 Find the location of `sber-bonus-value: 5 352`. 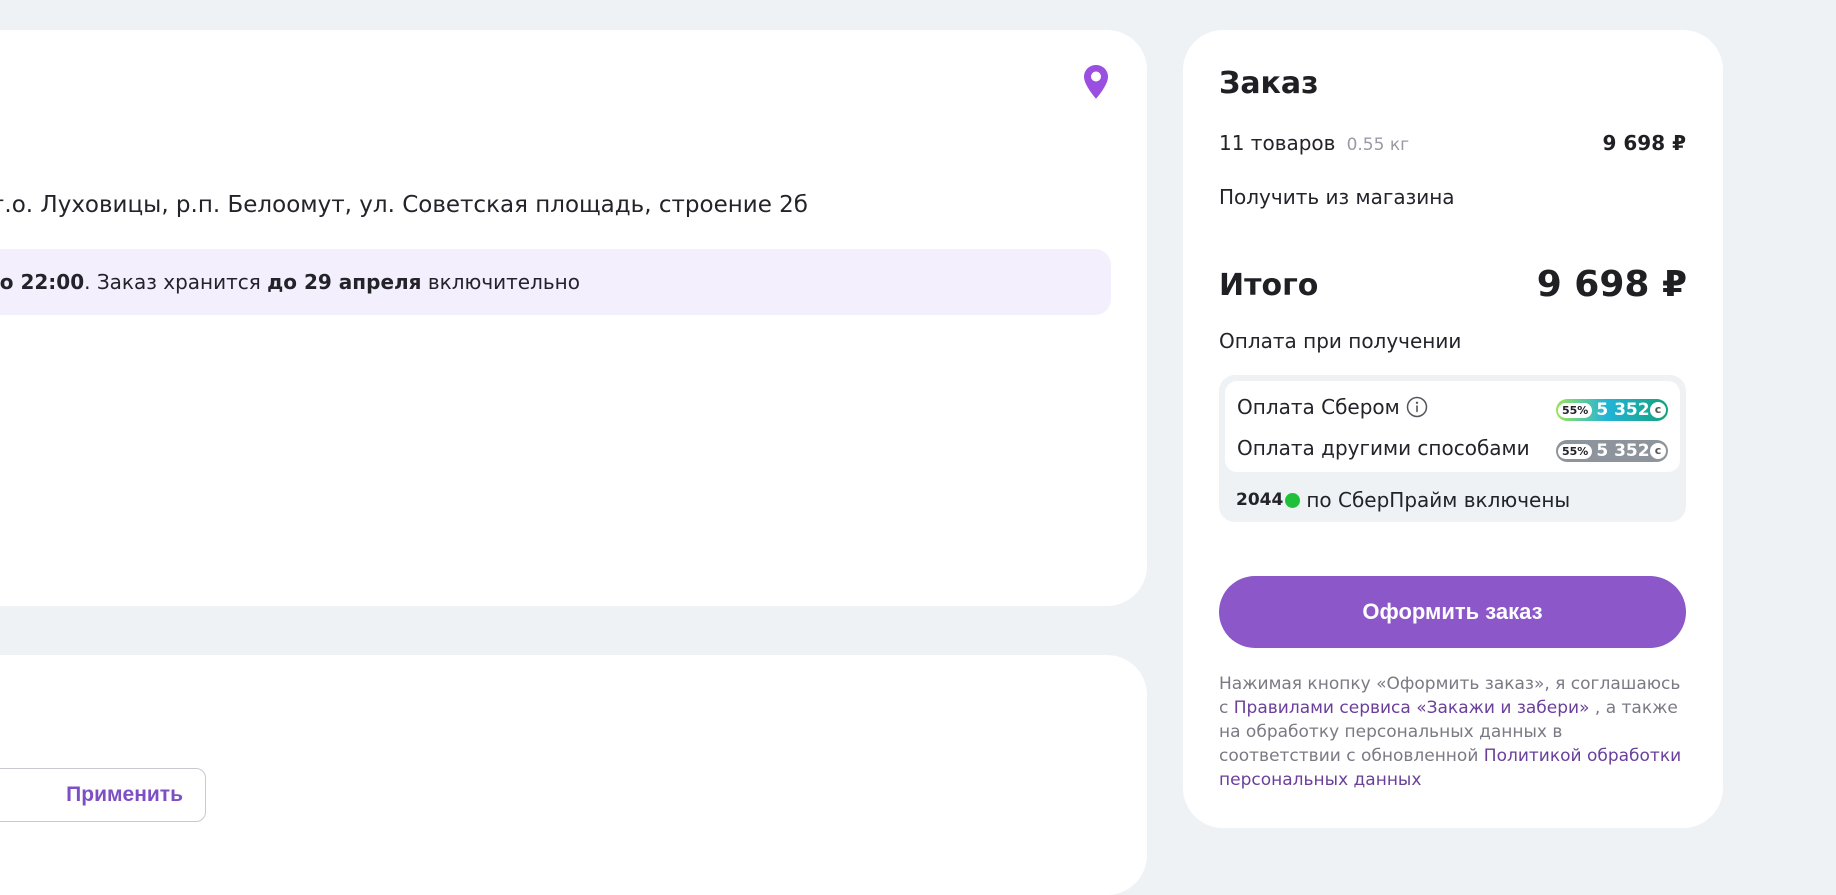

sber-bonus-value: 5 352 is located at coordinates (1623, 410).